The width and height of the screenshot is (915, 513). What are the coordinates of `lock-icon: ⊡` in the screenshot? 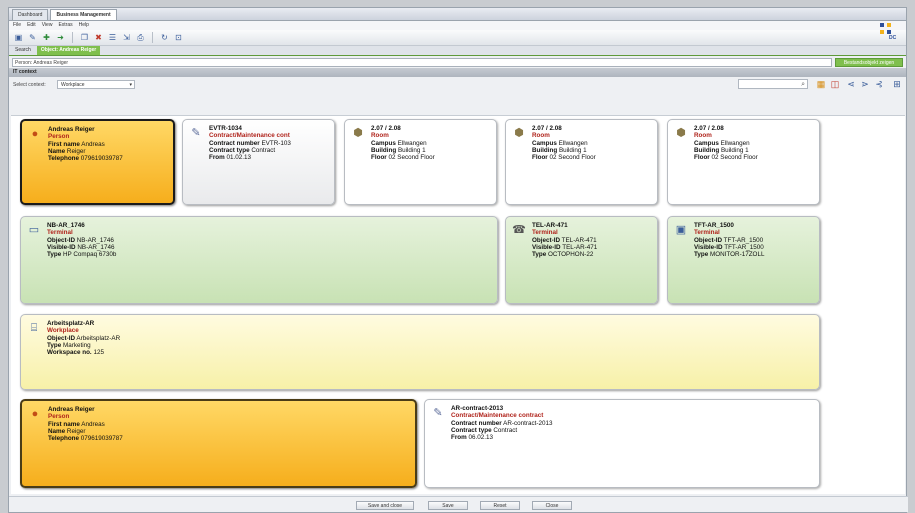 It's located at (178, 37).